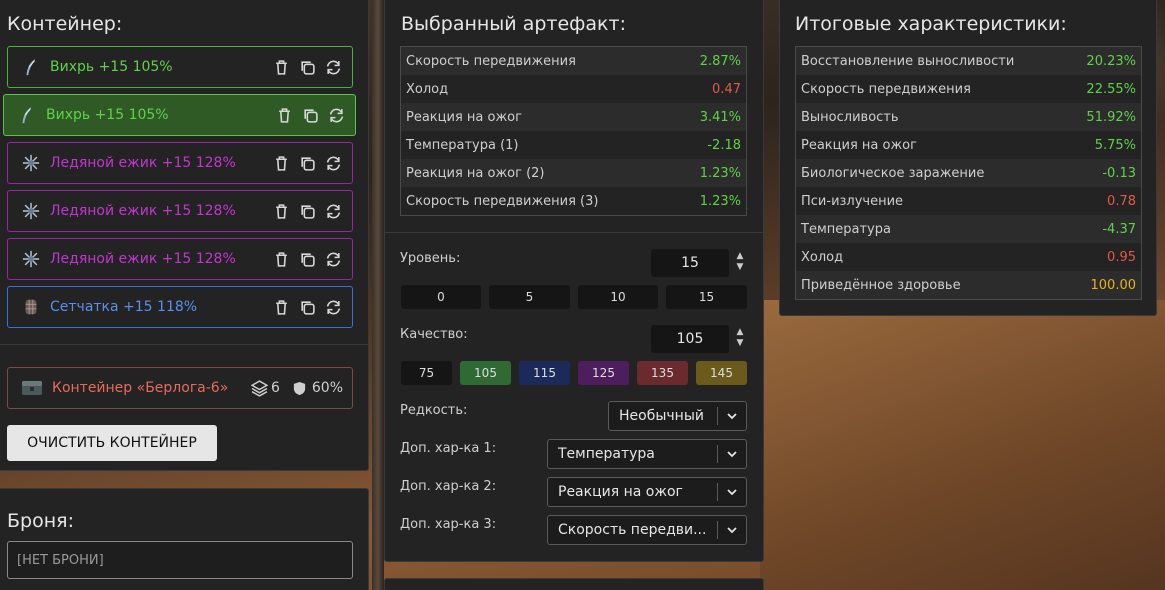  I want to click on rarity-value: Необычный, so click(661, 416).